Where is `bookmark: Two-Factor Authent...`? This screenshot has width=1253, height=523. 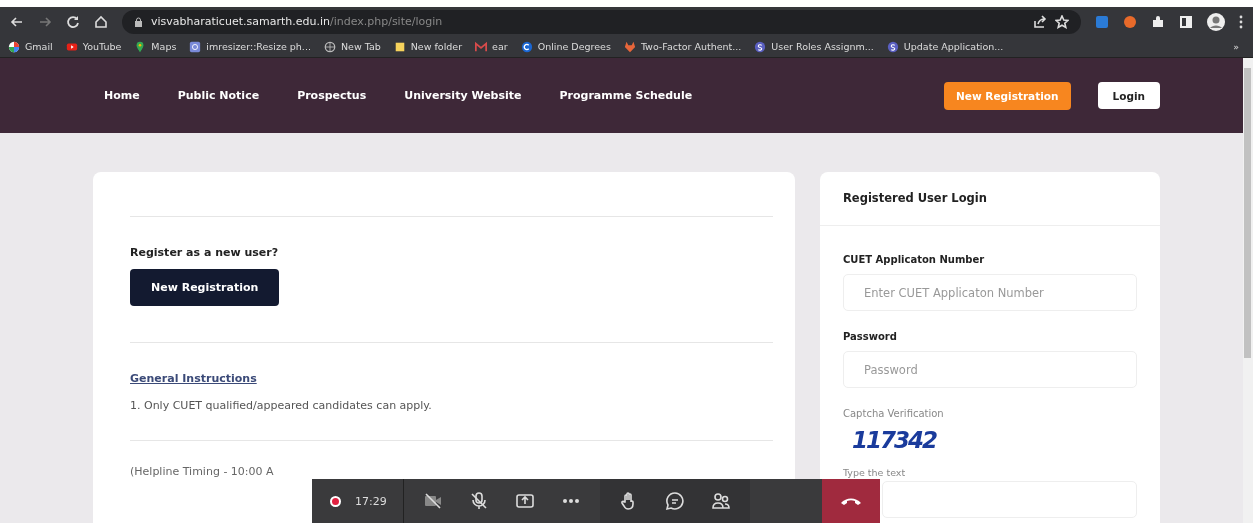 bookmark: Two-Factor Authent... is located at coordinates (682, 46).